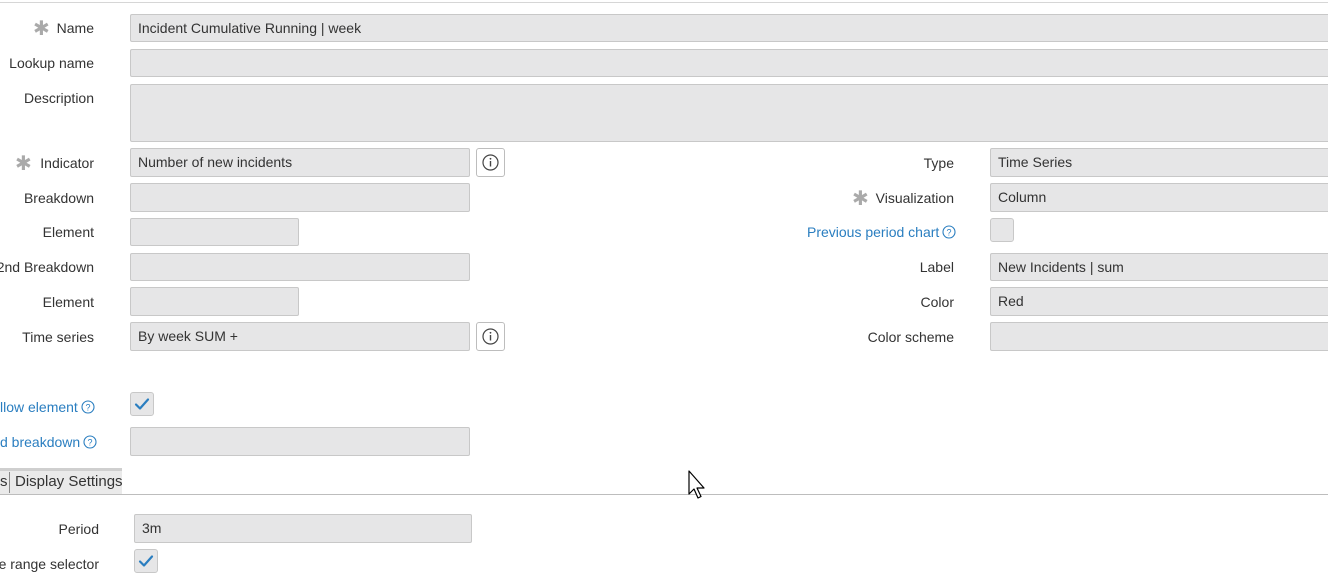 Image resolution: width=1328 pixels, height=586 pixels. I want to click on tab-divider, so click(664, 494).